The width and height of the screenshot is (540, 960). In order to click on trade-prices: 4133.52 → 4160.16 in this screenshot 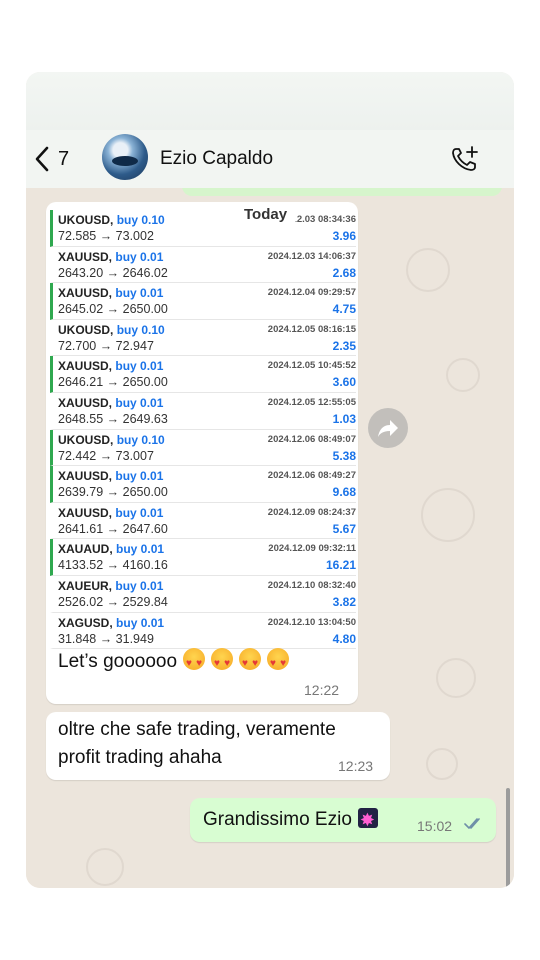, I will do `click(113, 565)`.